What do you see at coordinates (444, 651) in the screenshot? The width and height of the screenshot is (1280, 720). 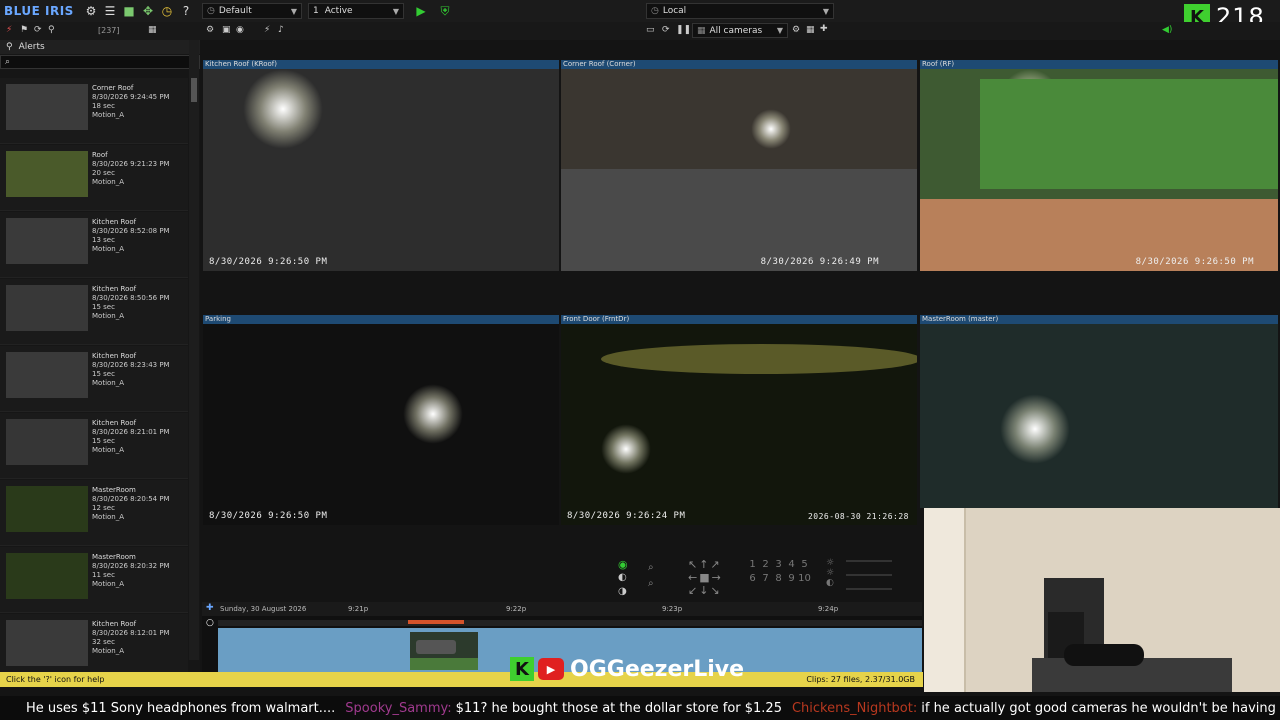 I see `timeline-thumbnail` at bounding box center [444, 651].